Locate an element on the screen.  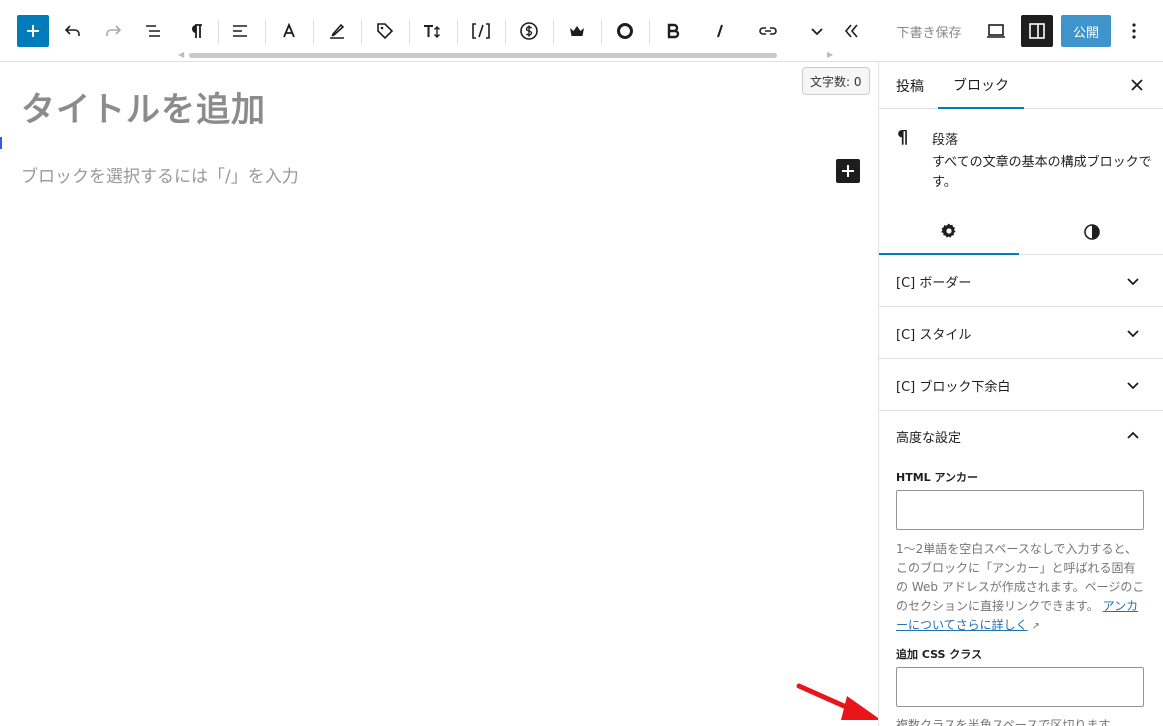
list-view-icon is located at coordinates (153, 31).